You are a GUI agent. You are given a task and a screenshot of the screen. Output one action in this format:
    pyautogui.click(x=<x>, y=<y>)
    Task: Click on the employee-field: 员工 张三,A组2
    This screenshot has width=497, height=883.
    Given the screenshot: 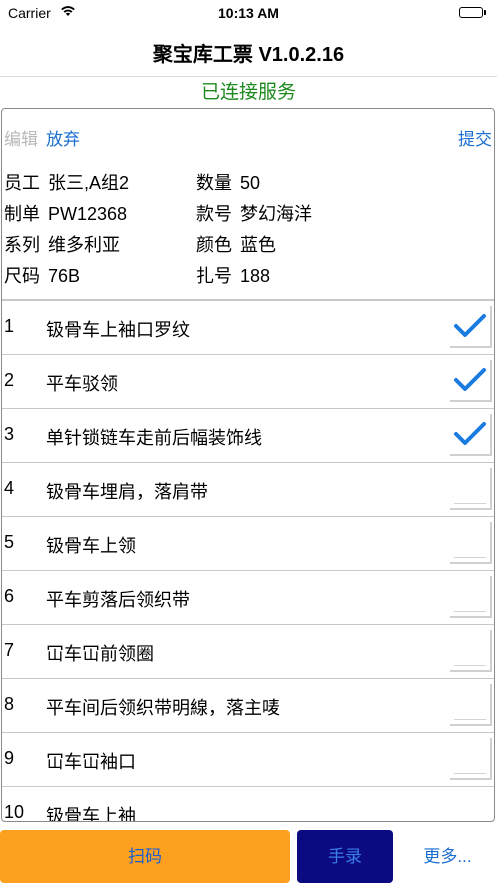 What is the action you would take?
    pyautogui.click(x=66, y=182)
    